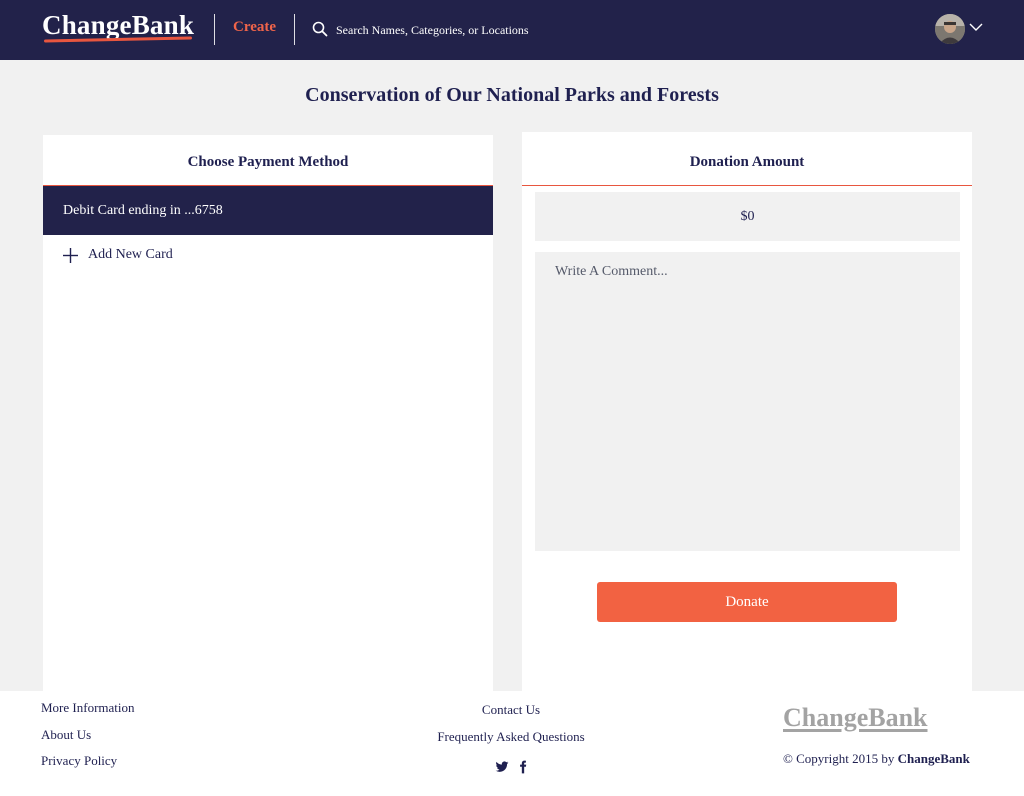  I want to click on facebook-icon, so click(523, 767).